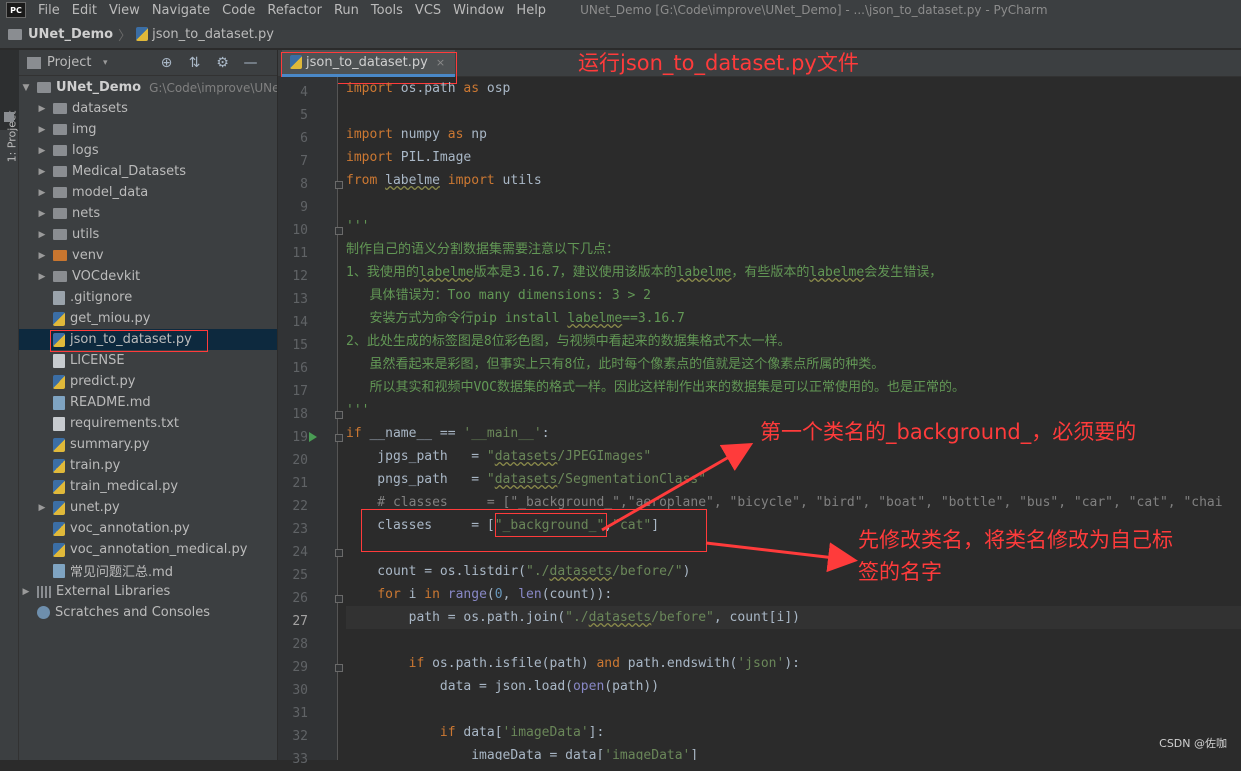  I want to click on tree-item: README.md, so click(148, 402).